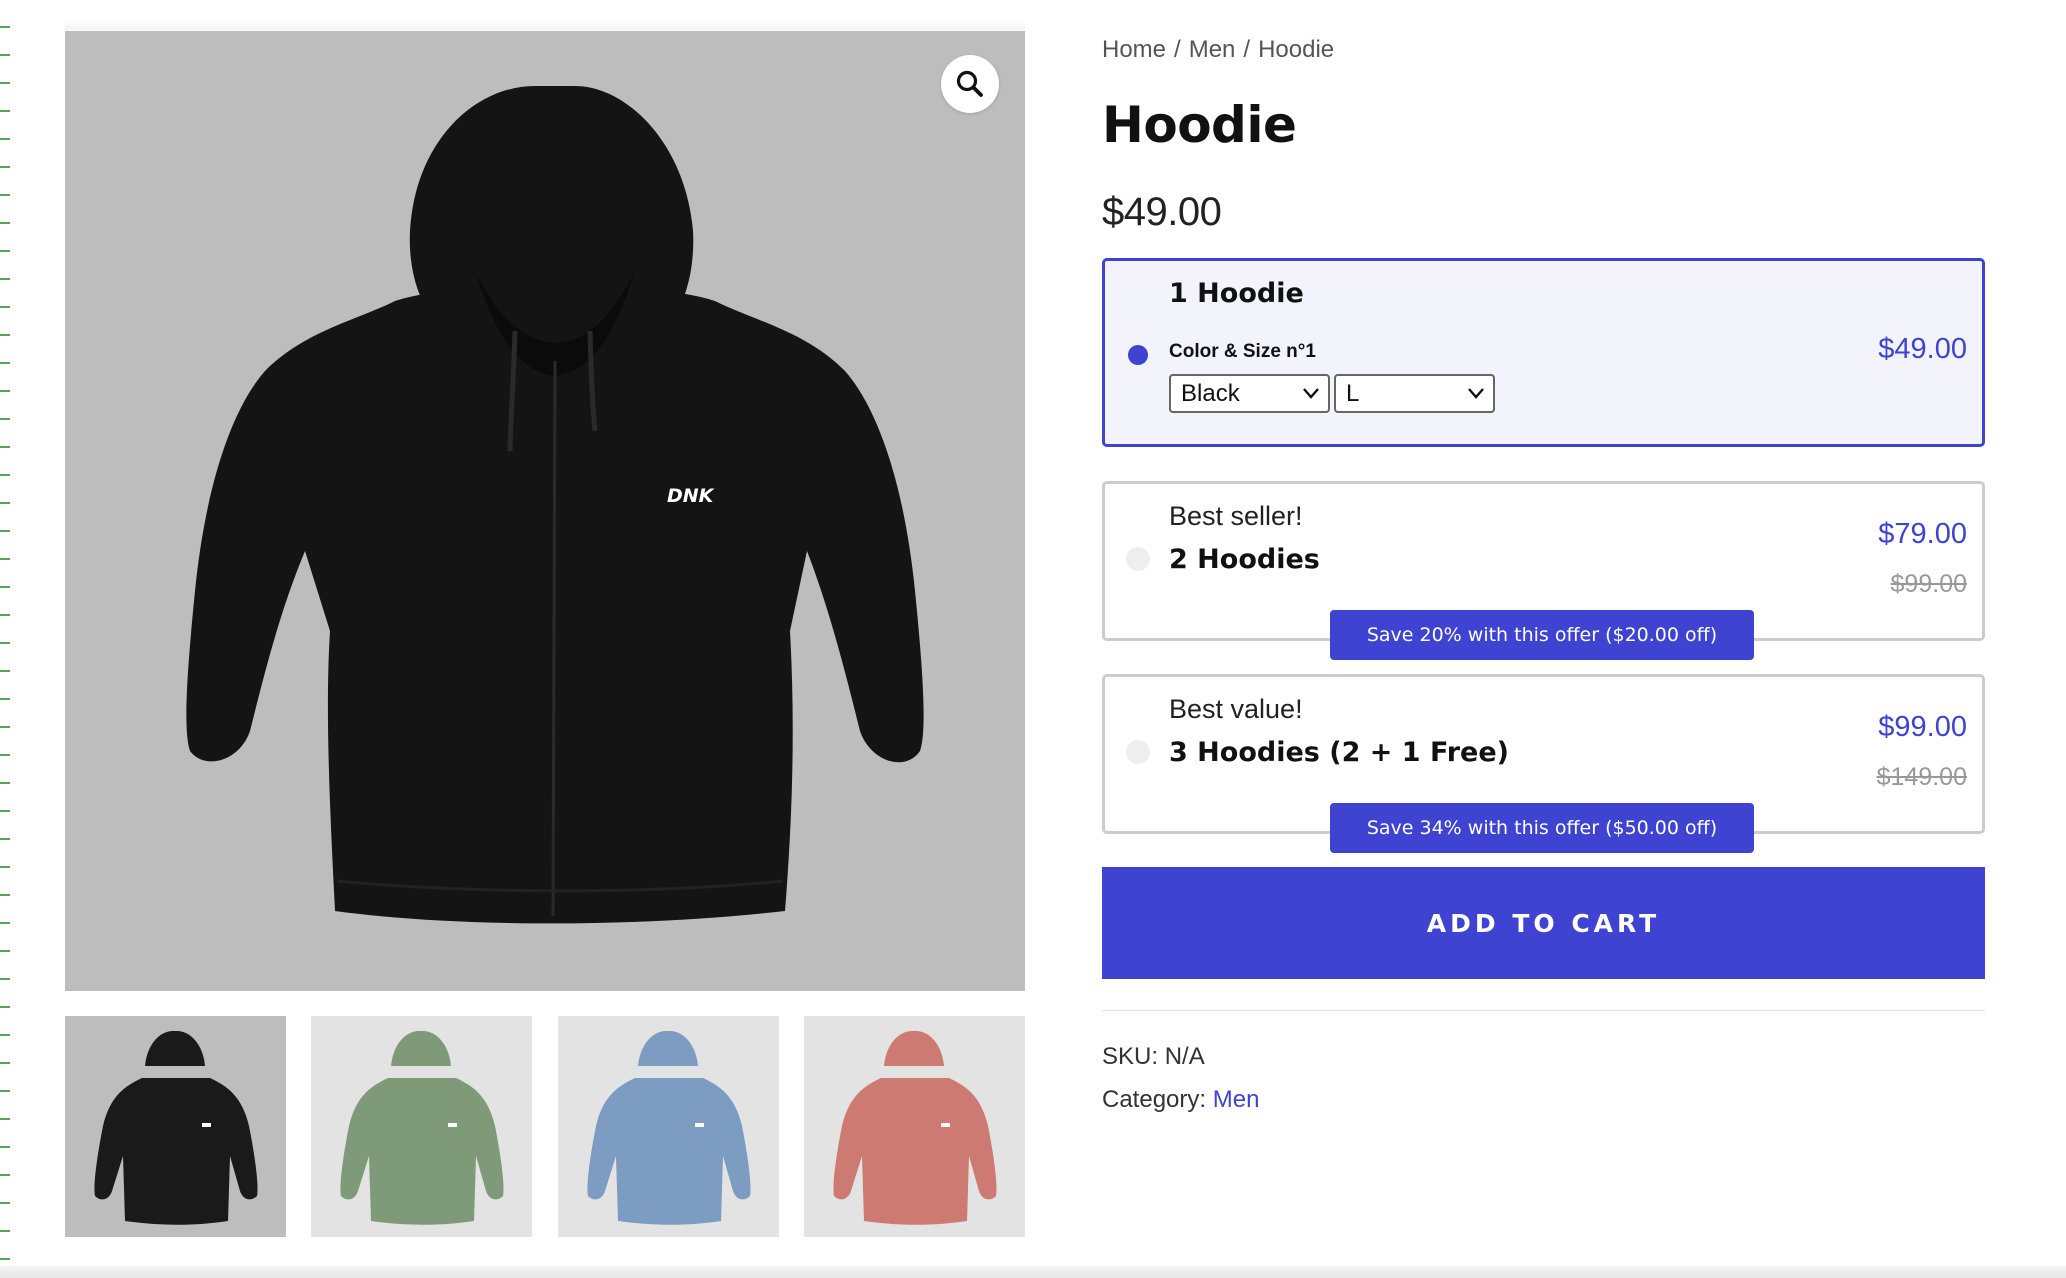 The width and height of the screenshot is (2066, 1278). Describe the element at coordinates (1033, 1272) in the screenshot. I see `bottom-scroll-edge` at that location.